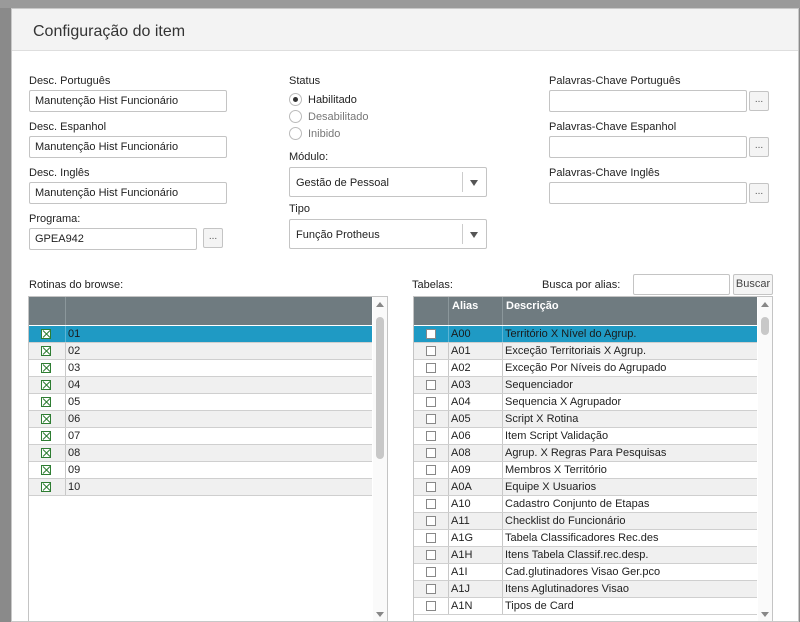 Image resolution: width=800 pixels, height=622 pixels. What do you see at coordinates (329, 118) in the screenshot?
I see `status-option-desabilitado: Desabilitado` at bounding box center [329, 118].